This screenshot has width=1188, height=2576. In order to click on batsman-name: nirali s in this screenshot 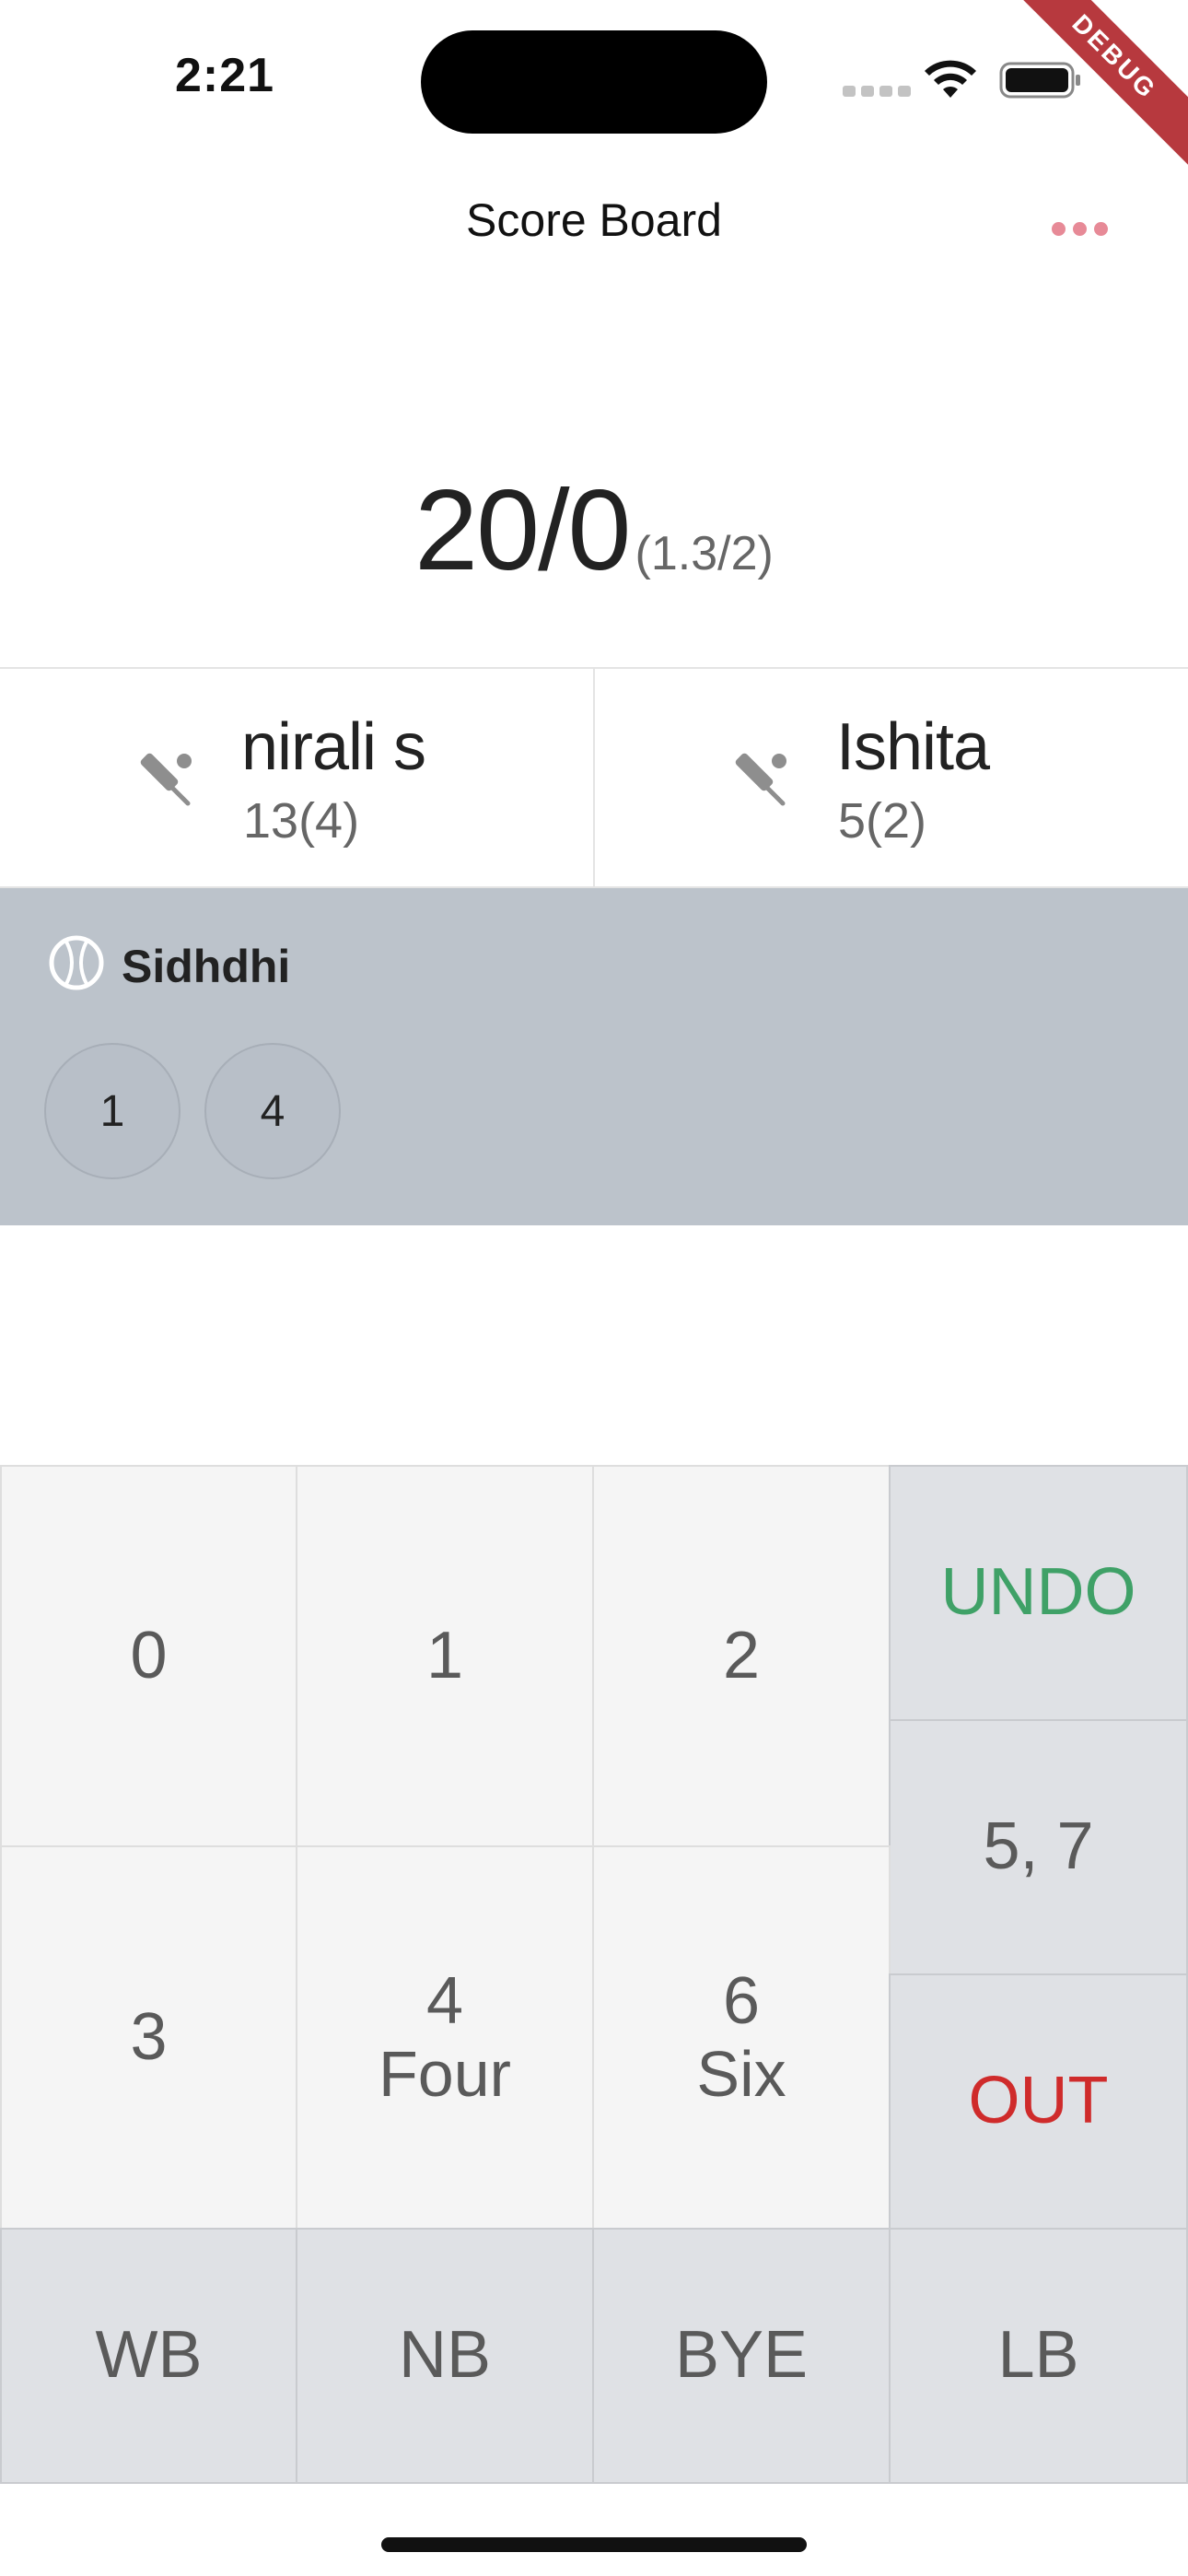, I will do `click(333, 747)`.